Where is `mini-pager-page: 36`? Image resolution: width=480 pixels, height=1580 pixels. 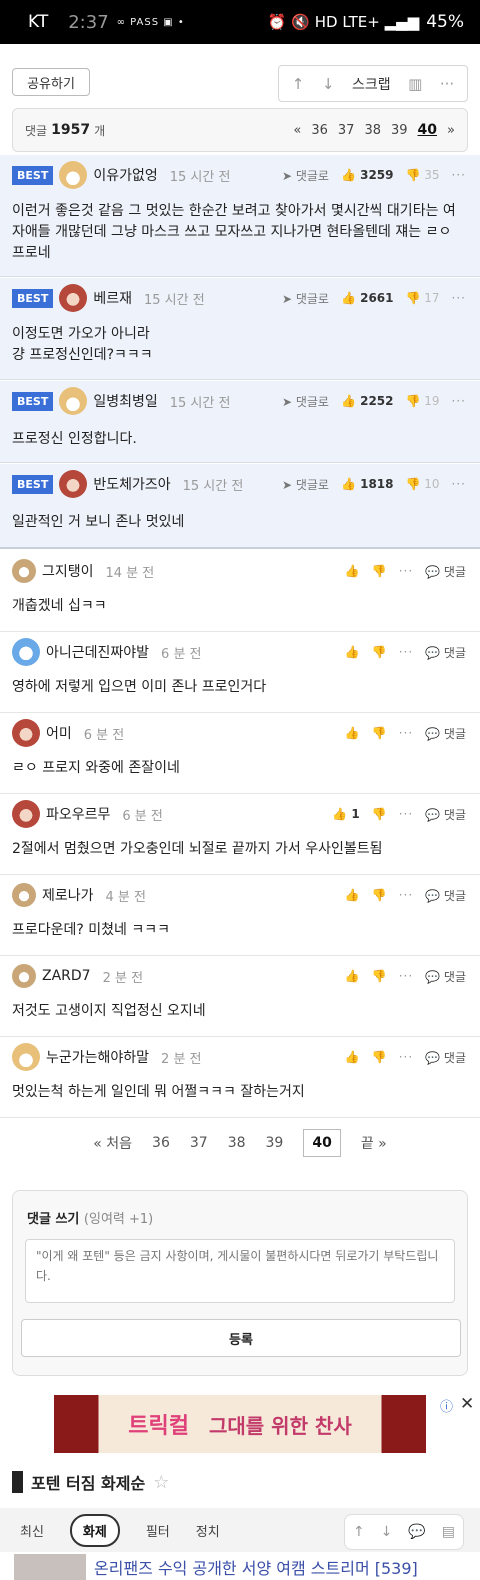
mini-pager-page: 36 is located at coordinates (319, 130).